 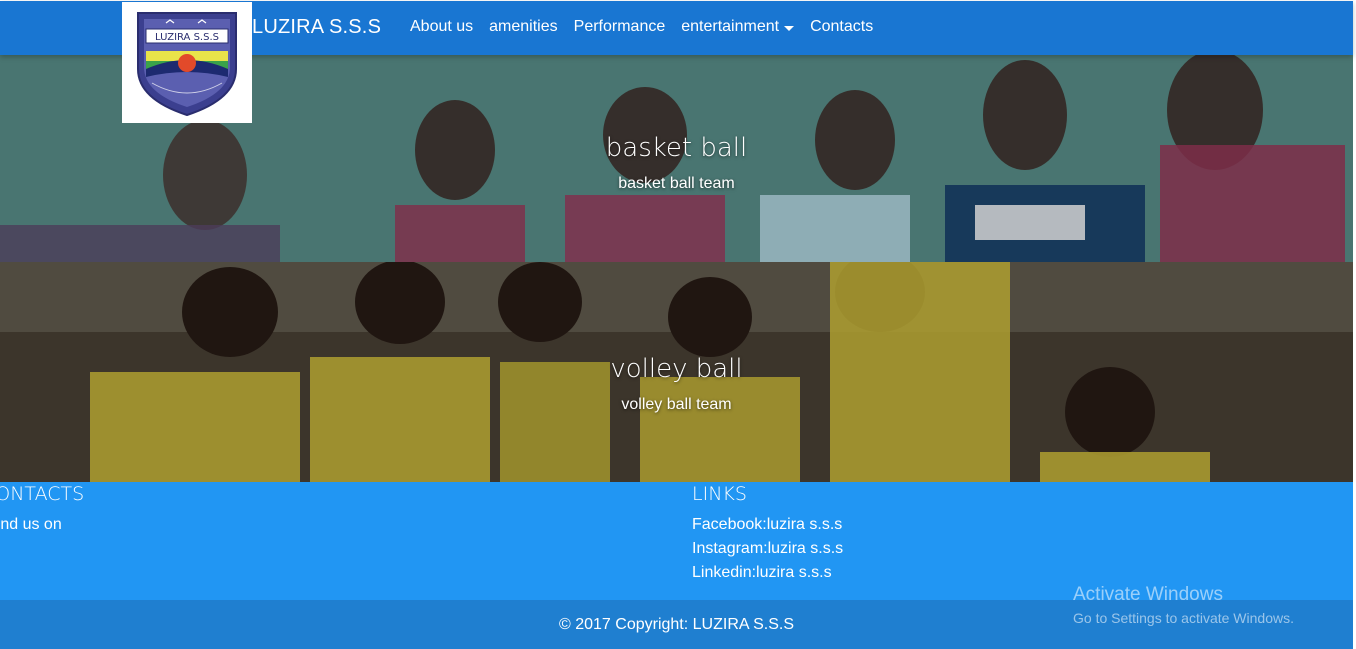 I want to click on slide-subtitle: basket ball team, so click(x=676, y=183).